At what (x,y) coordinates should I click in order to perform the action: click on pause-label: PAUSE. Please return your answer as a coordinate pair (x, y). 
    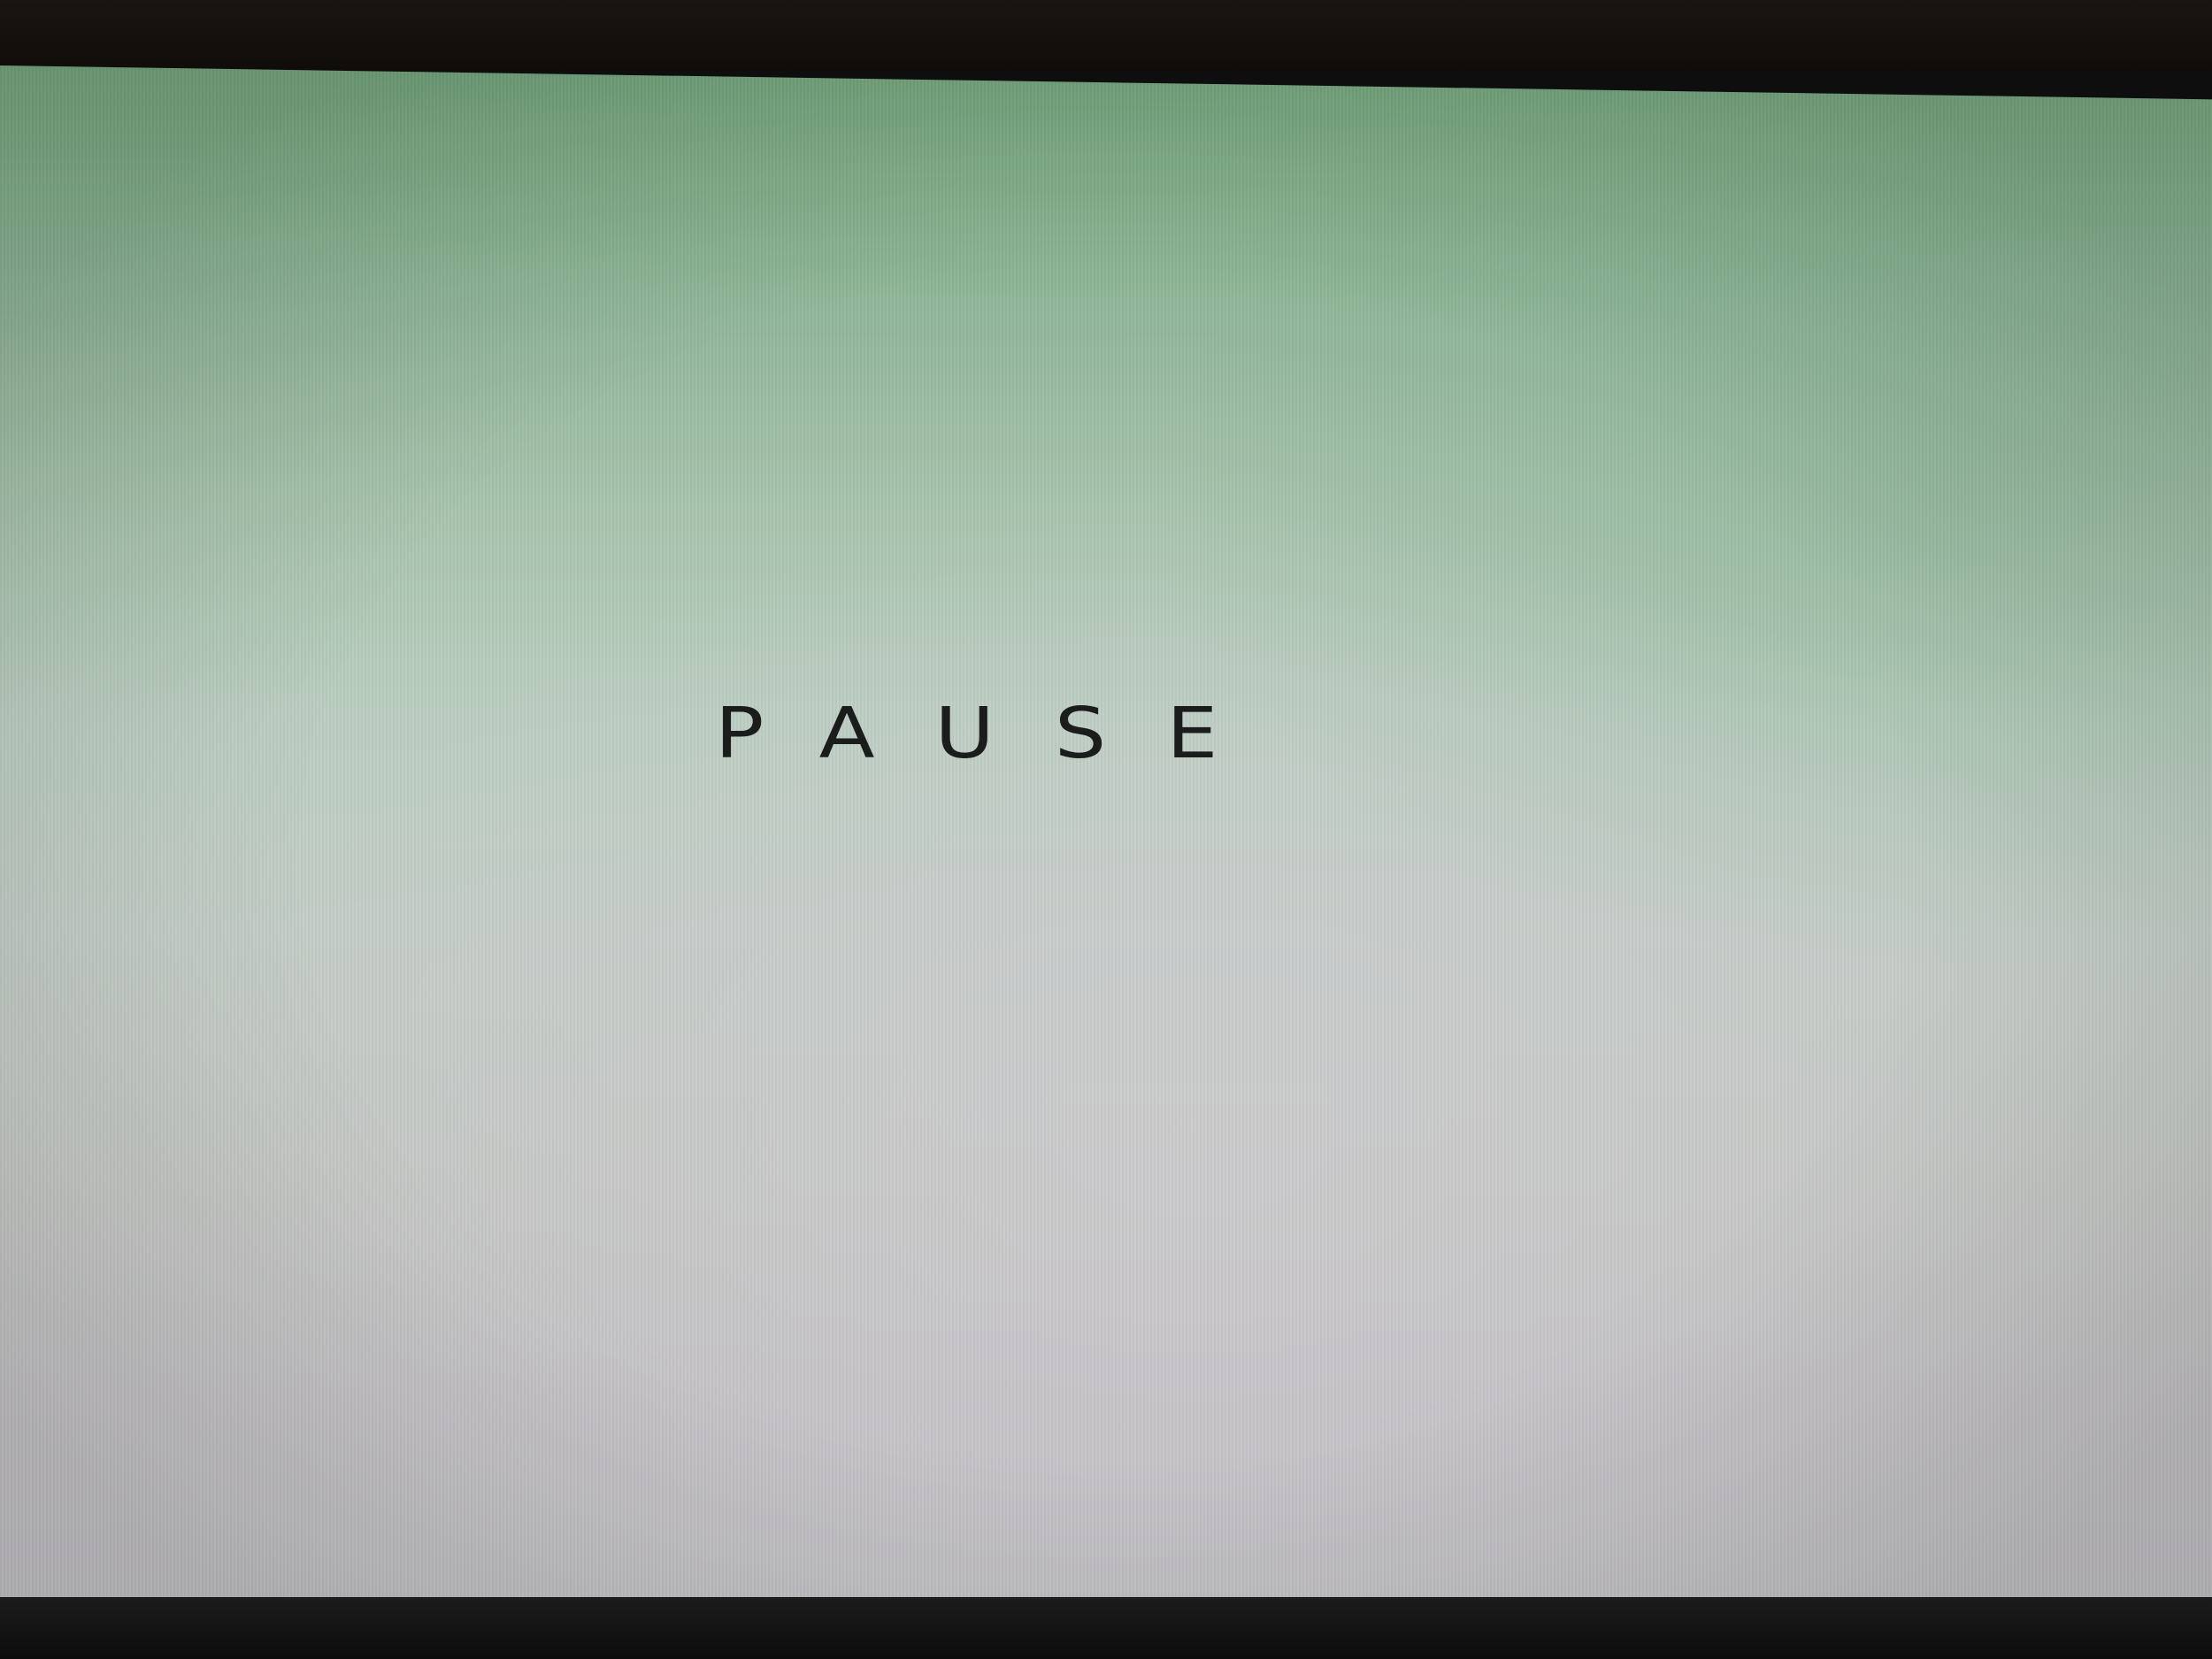
    Looking at the image, I should click on (997, 734).